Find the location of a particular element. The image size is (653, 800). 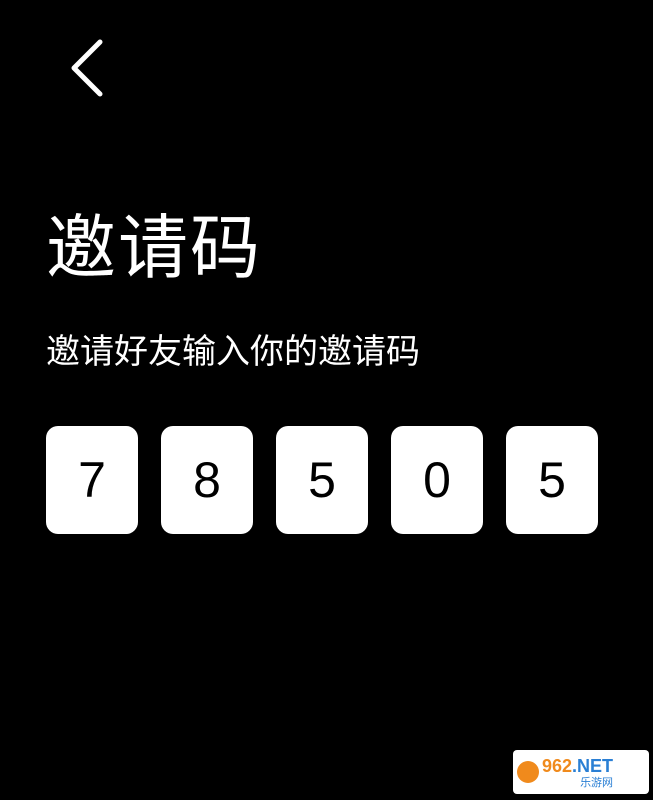

page-subtitle: 邀请好友输入你的邀请码 is located at coordinates (233, 352).